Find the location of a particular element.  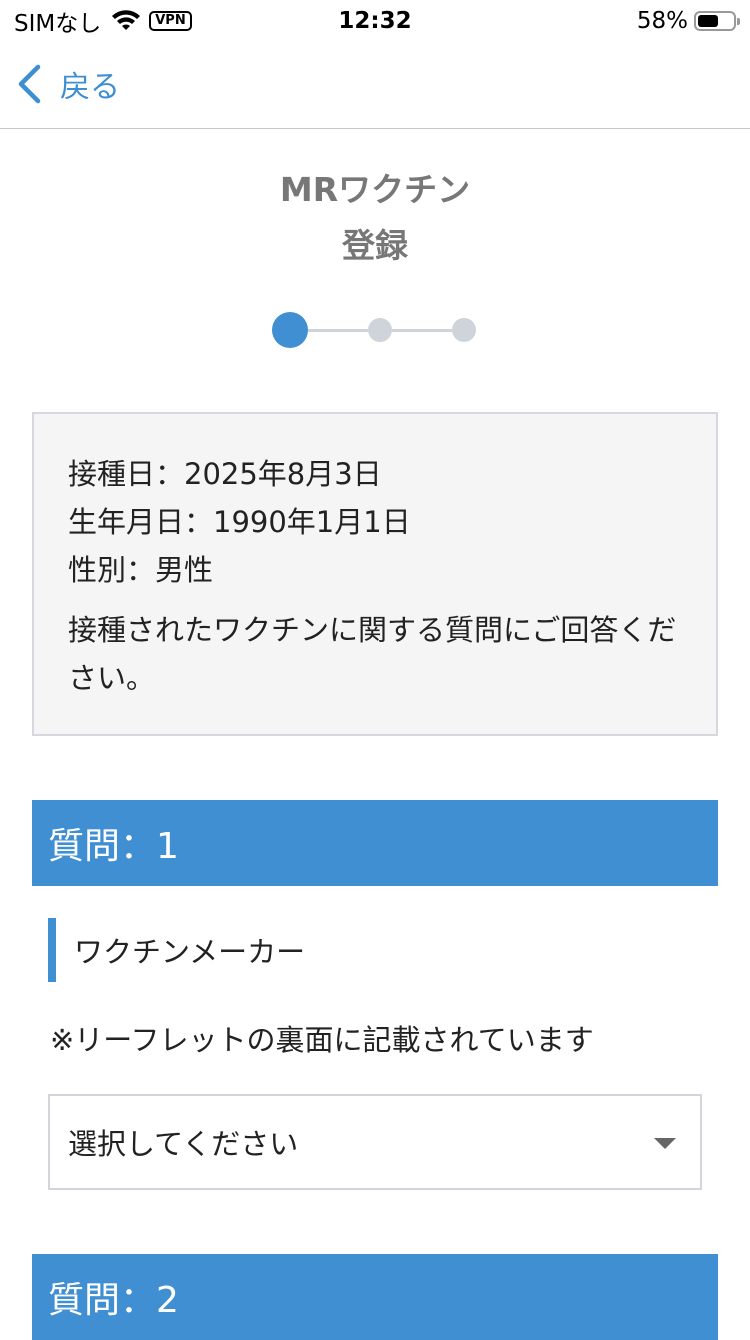

progress-stepper is located at coordinates (377, 330).